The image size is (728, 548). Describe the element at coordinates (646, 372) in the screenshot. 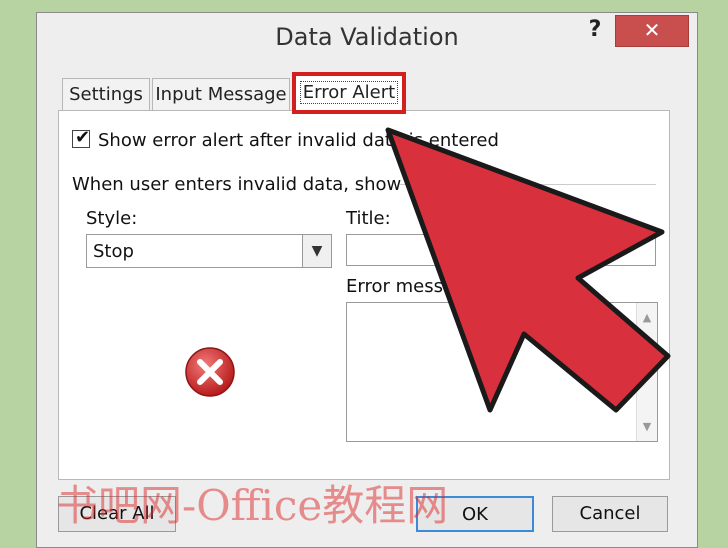

I see `message-scrollbar: ▲ ▼` at that location.